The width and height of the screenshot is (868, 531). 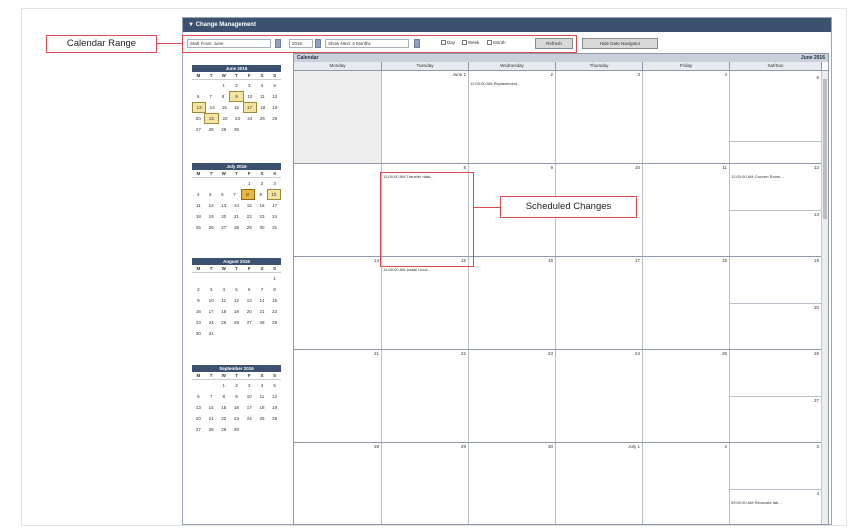 What do you see at coordinates (776, 396) in the screenshot?
I see `weekend-cell: 26 27` at bounding box center [776, 396].